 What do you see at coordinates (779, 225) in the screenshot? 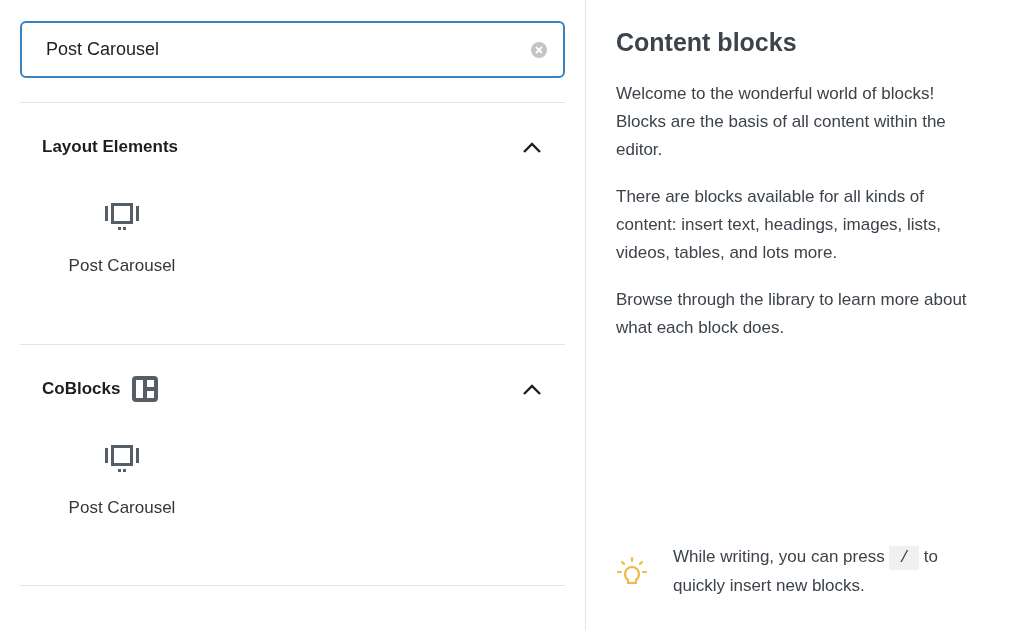
I see `help-paragraph: There are blocks available for all kinds of content: insert text, headings, images, lists, videos, tables, and lots more.` at bounding box center [779, 225].